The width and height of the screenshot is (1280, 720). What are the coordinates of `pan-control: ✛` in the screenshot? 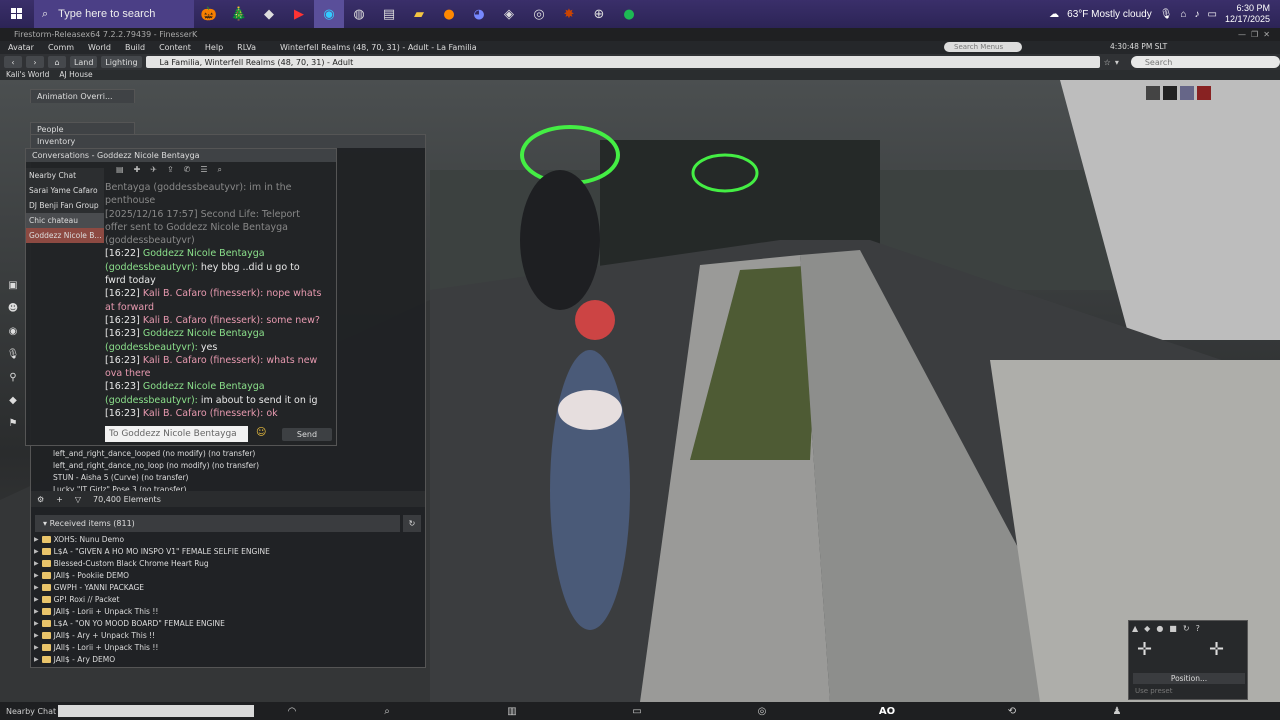 It's located at (1216, 649).